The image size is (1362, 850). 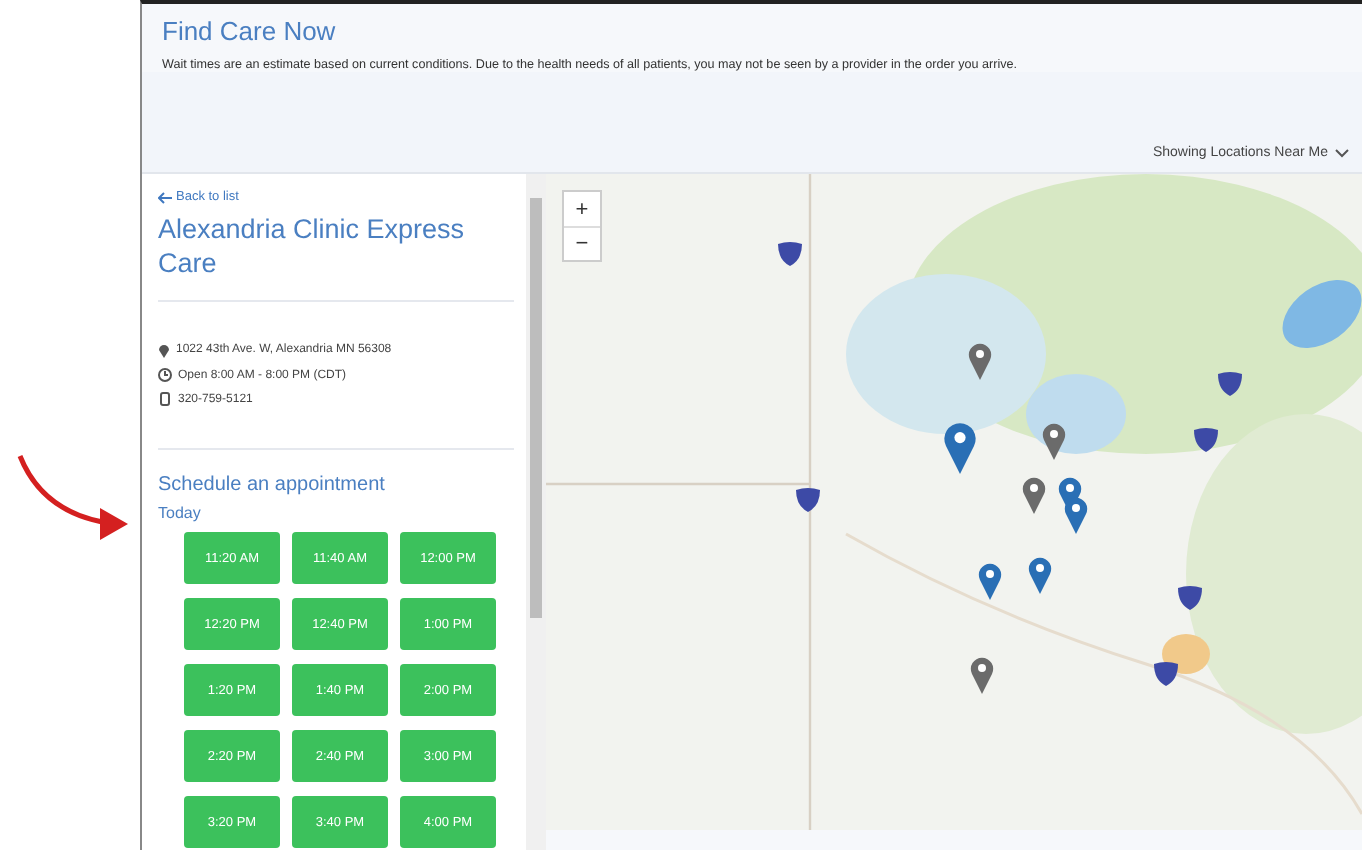 I want to click on phone-icon, so click(x=165, y=399).